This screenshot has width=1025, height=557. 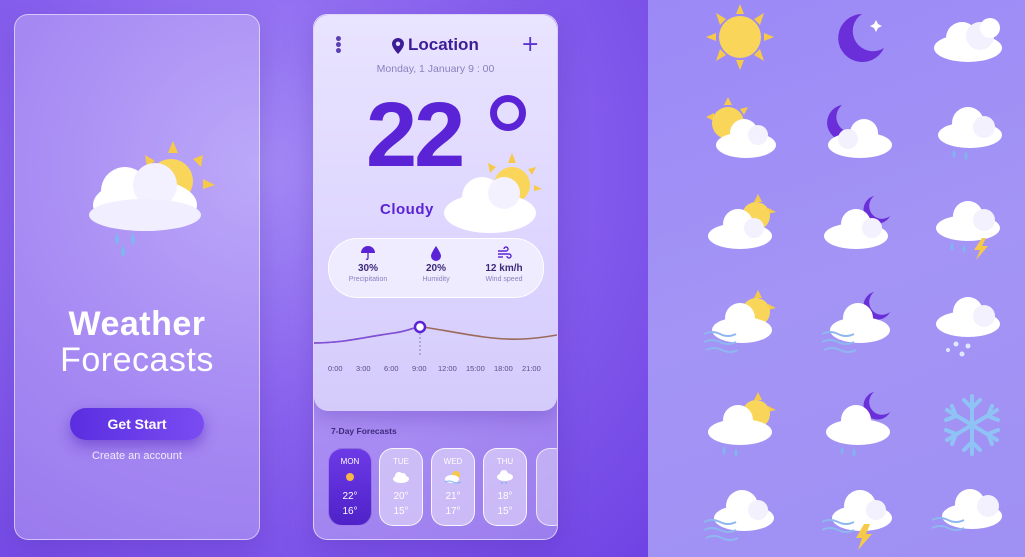 What do you see at coordinates (856, 520) in the screenshot?
I see `cloud-wind-lightning-icon` at bounding box center [856, 520].